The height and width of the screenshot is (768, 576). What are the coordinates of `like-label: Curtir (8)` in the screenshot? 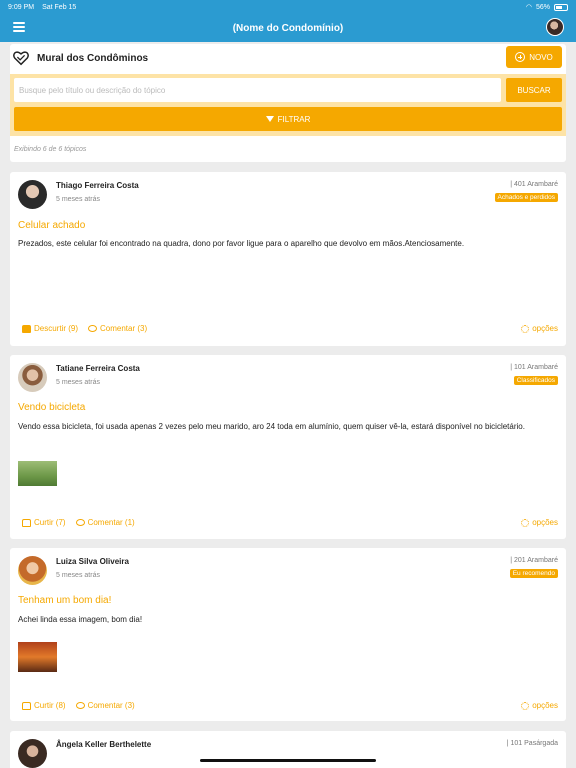 It's located at (50, 705).